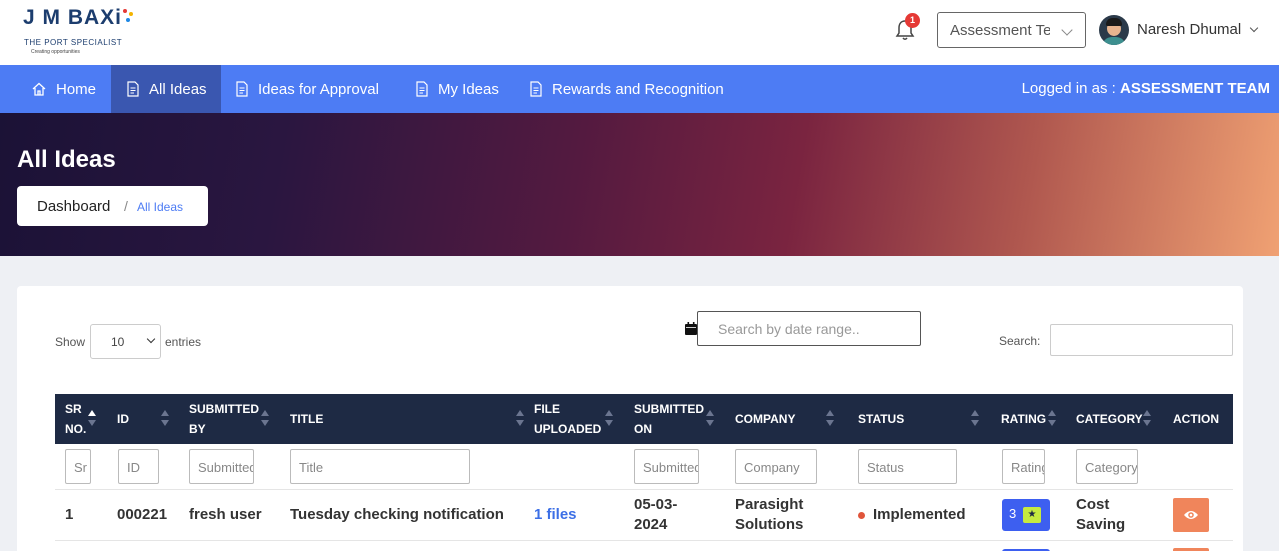  I want to click on view-button, so click(1191, 515).